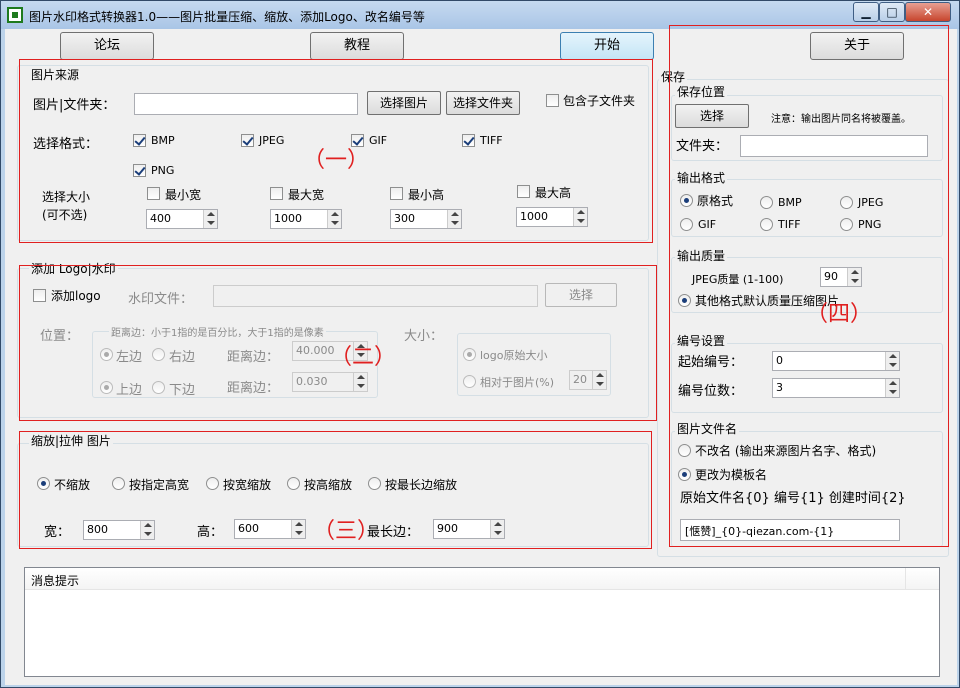  Describe the element at coordinates (482, 579) in the screenshot. I see `message-header: 消息提示` at that location.